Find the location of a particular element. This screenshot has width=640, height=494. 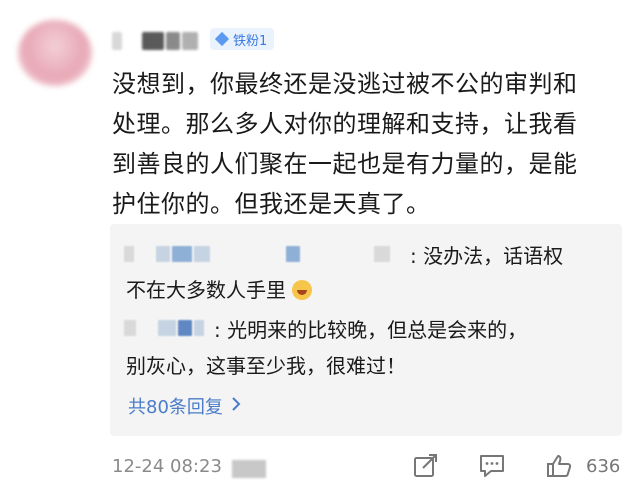

comment-line: 处理。那么多人对你的理解和支持，让我看 is located at coordinates (345, 124).